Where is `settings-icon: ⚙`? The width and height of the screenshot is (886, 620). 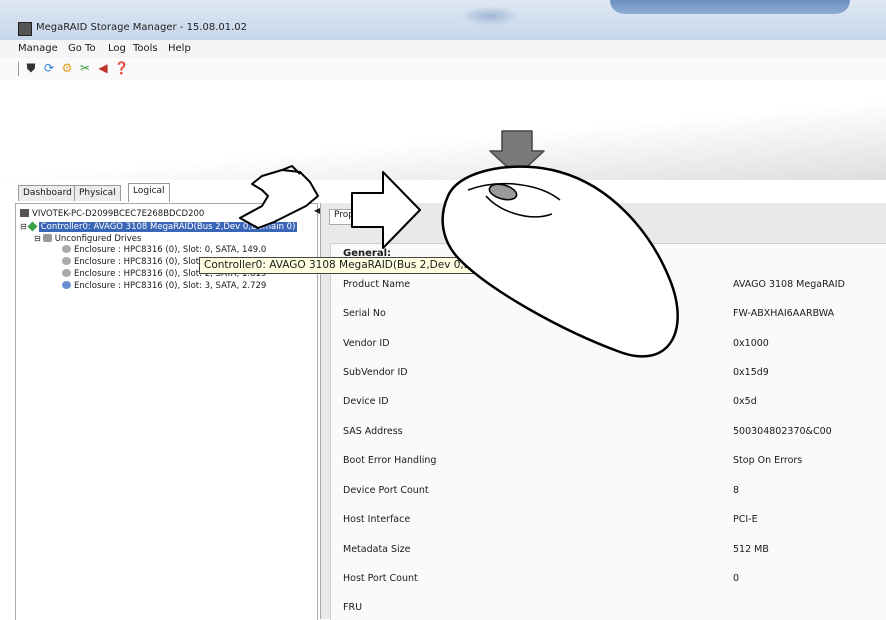
settings-icon: ⚙ is located at coordinates (67, 68).